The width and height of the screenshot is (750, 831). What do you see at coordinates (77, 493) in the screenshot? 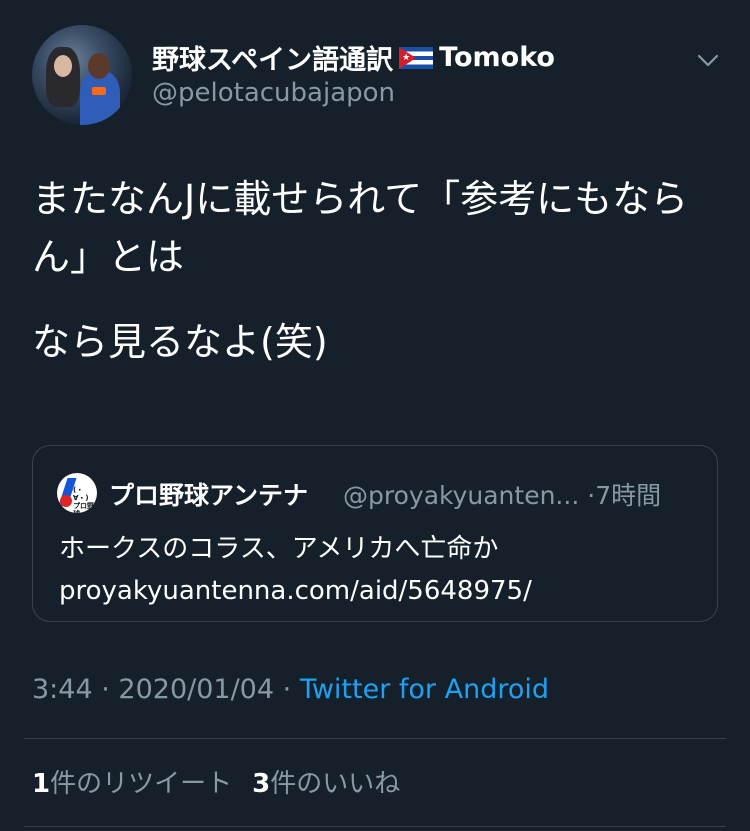
I see `quoted-author-avatar: (・∀・)プロ野球アンテナ` at bounding box center [77, 493].